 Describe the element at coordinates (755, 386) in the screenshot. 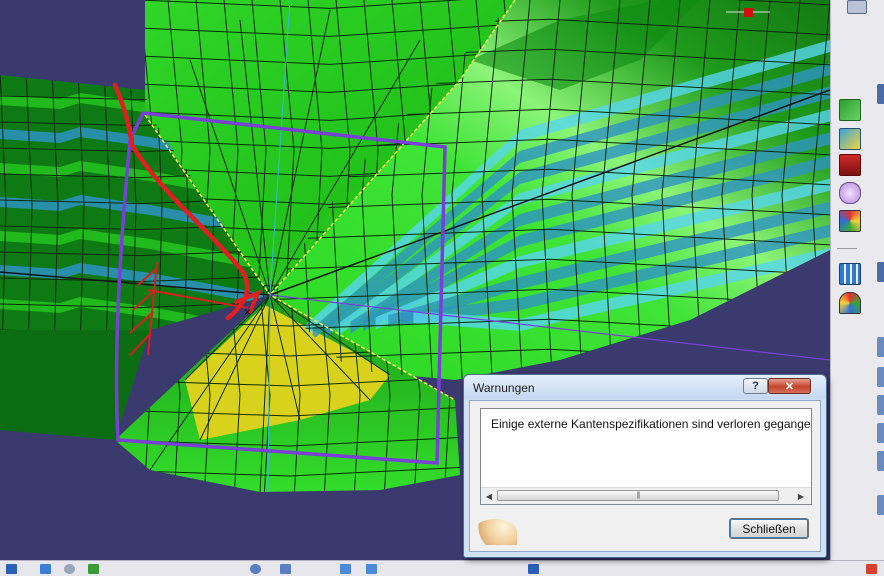

I see `help-button: ?` at that location.